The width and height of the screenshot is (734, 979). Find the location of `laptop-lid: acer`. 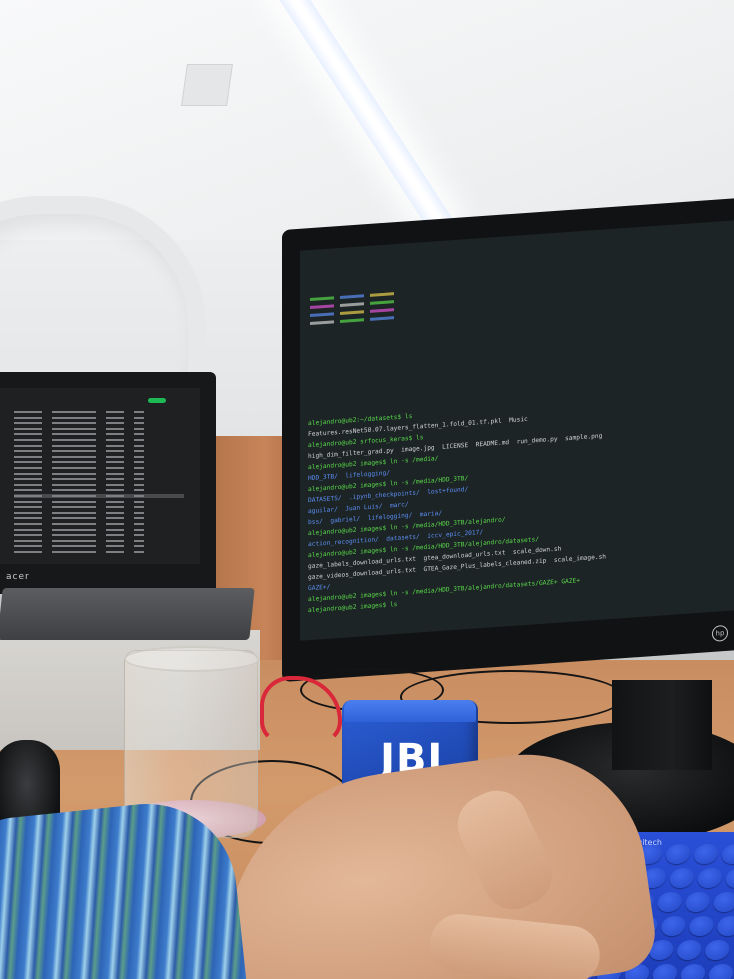

laptop-lid: acer is located at coordinates (108, 483).